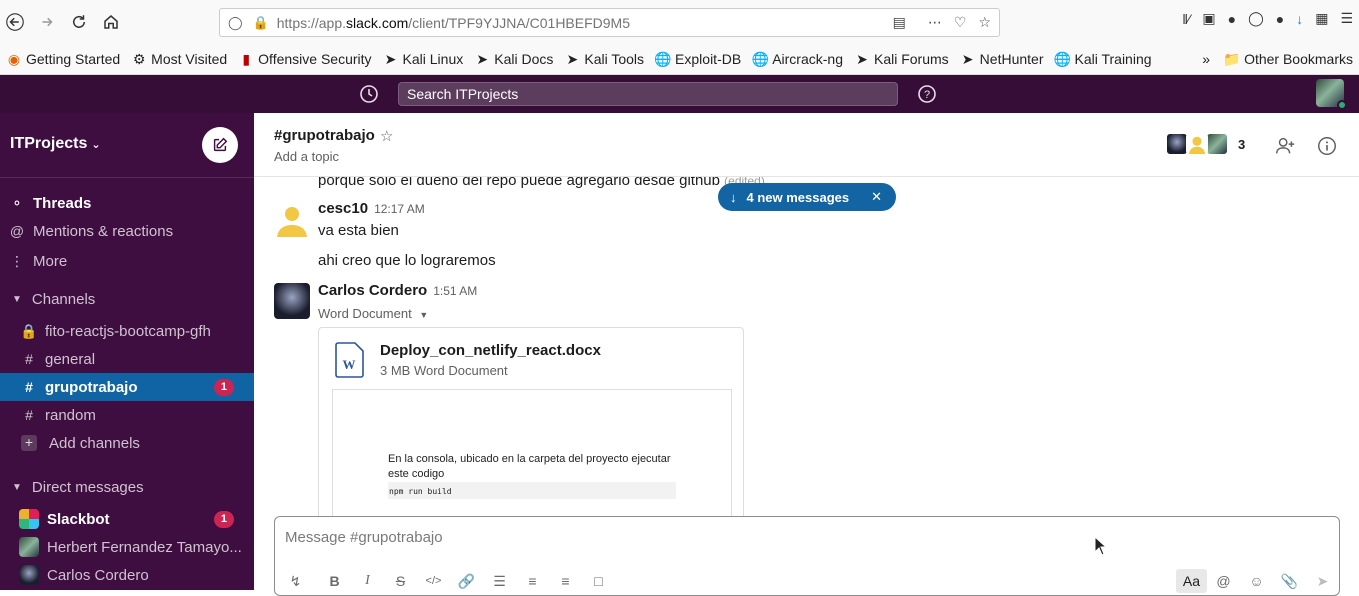 The height and width of the screenshot is (596, 1359). I want to click on add-channels-button: + Add channels, so click(127, 443).